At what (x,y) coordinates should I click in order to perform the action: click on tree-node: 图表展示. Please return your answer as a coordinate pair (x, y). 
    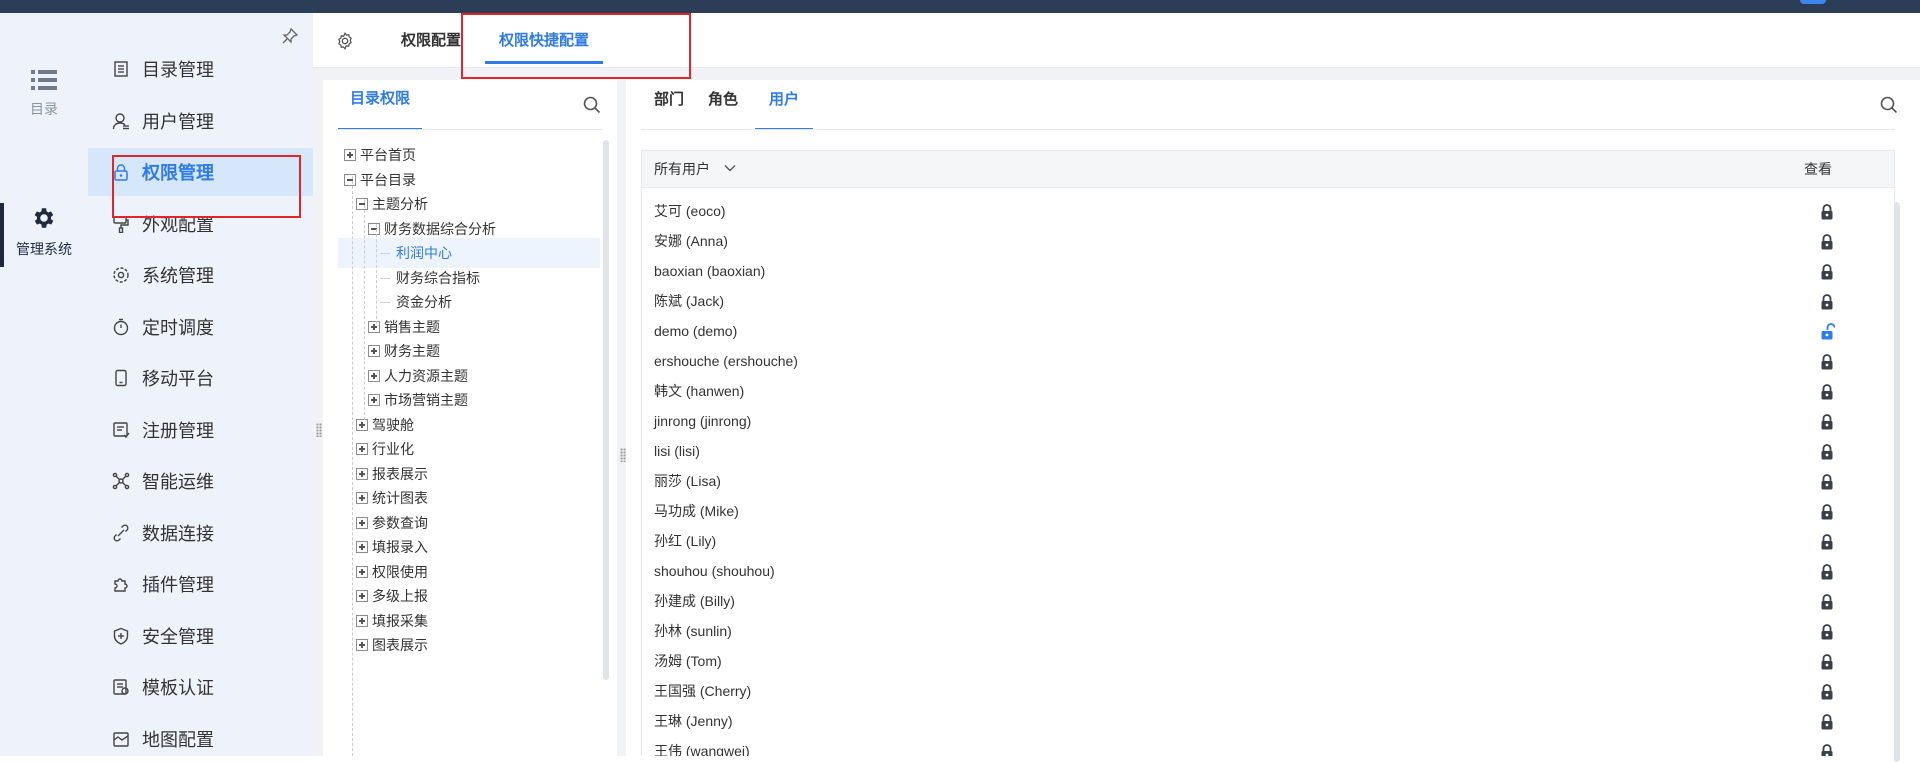
    Looking at the image, I should click on (469, 645).